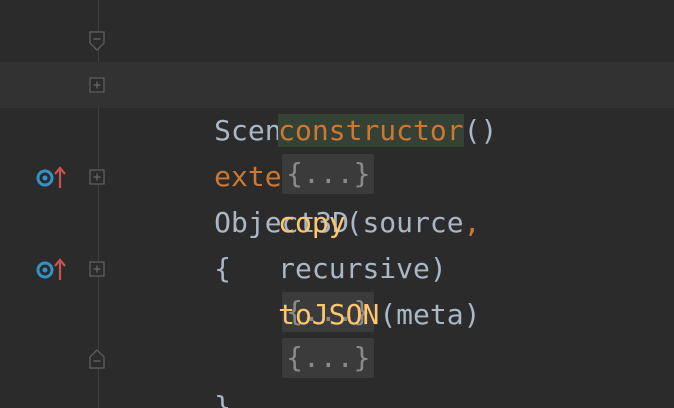 Image resolution: width=674 pixels, height=408 pixels. I want to click on param-comma: ,, so click(472, 222).